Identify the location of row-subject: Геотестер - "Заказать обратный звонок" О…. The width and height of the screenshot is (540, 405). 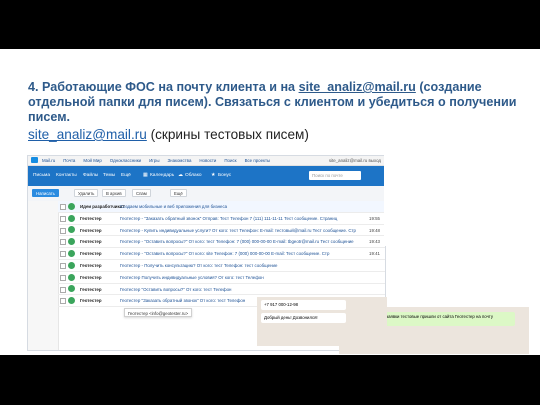
(229, 218).